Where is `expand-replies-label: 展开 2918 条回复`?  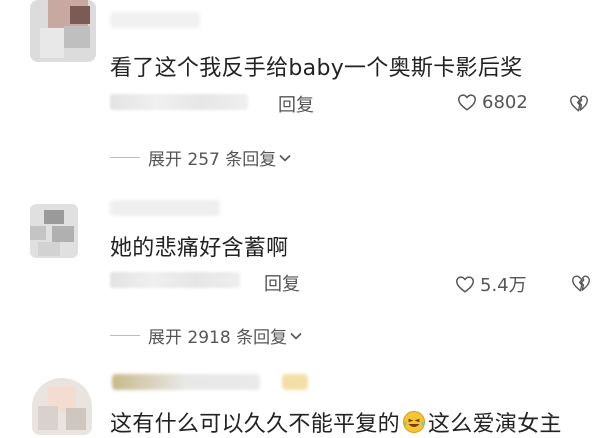 expand-replies-label: 展开 2918 条回复 is located at coordinates (218, 338).